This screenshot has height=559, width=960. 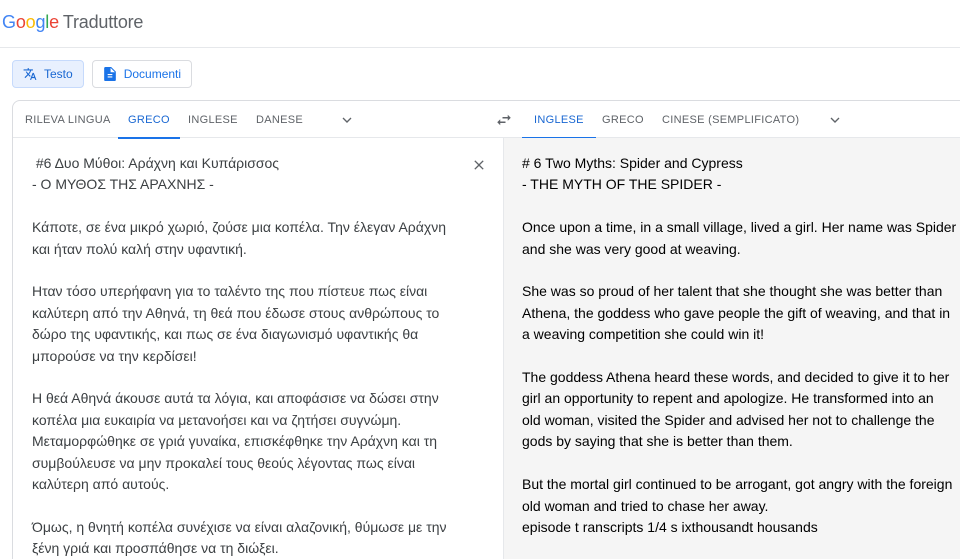 I want to click on tab-detect-language: RILEVA LINGUA, so click(x=68, y=119).